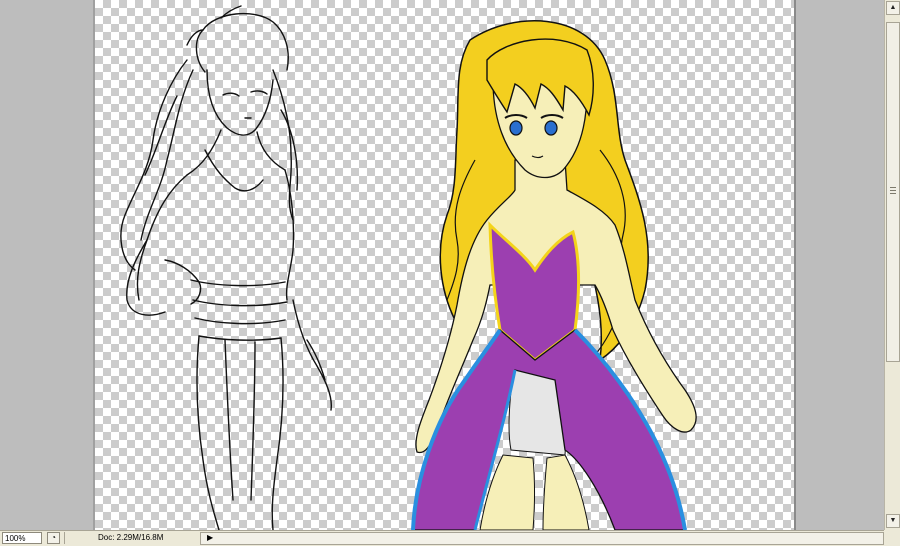 Image resolution: width=900 pixels, height=546 pixels. What do you see at coordinates (64, 538) in the screenshot?
I see `status-separator` at bounding box center [64, 538].